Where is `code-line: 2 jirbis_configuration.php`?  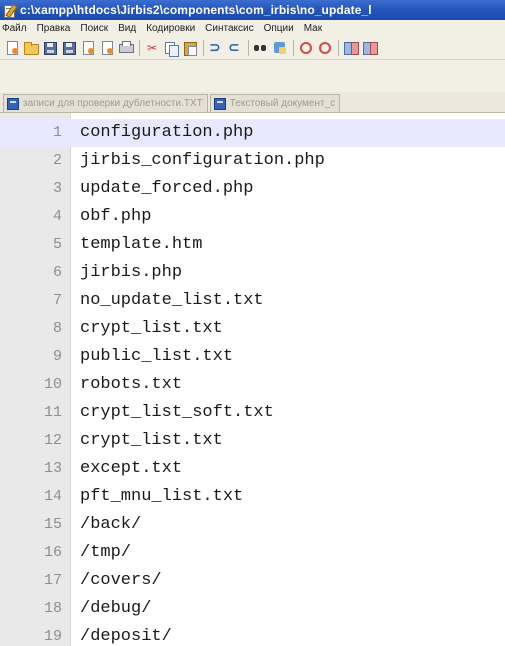
code-line: 2 jirbis_configuration.php is located at coordinates (252, 161).